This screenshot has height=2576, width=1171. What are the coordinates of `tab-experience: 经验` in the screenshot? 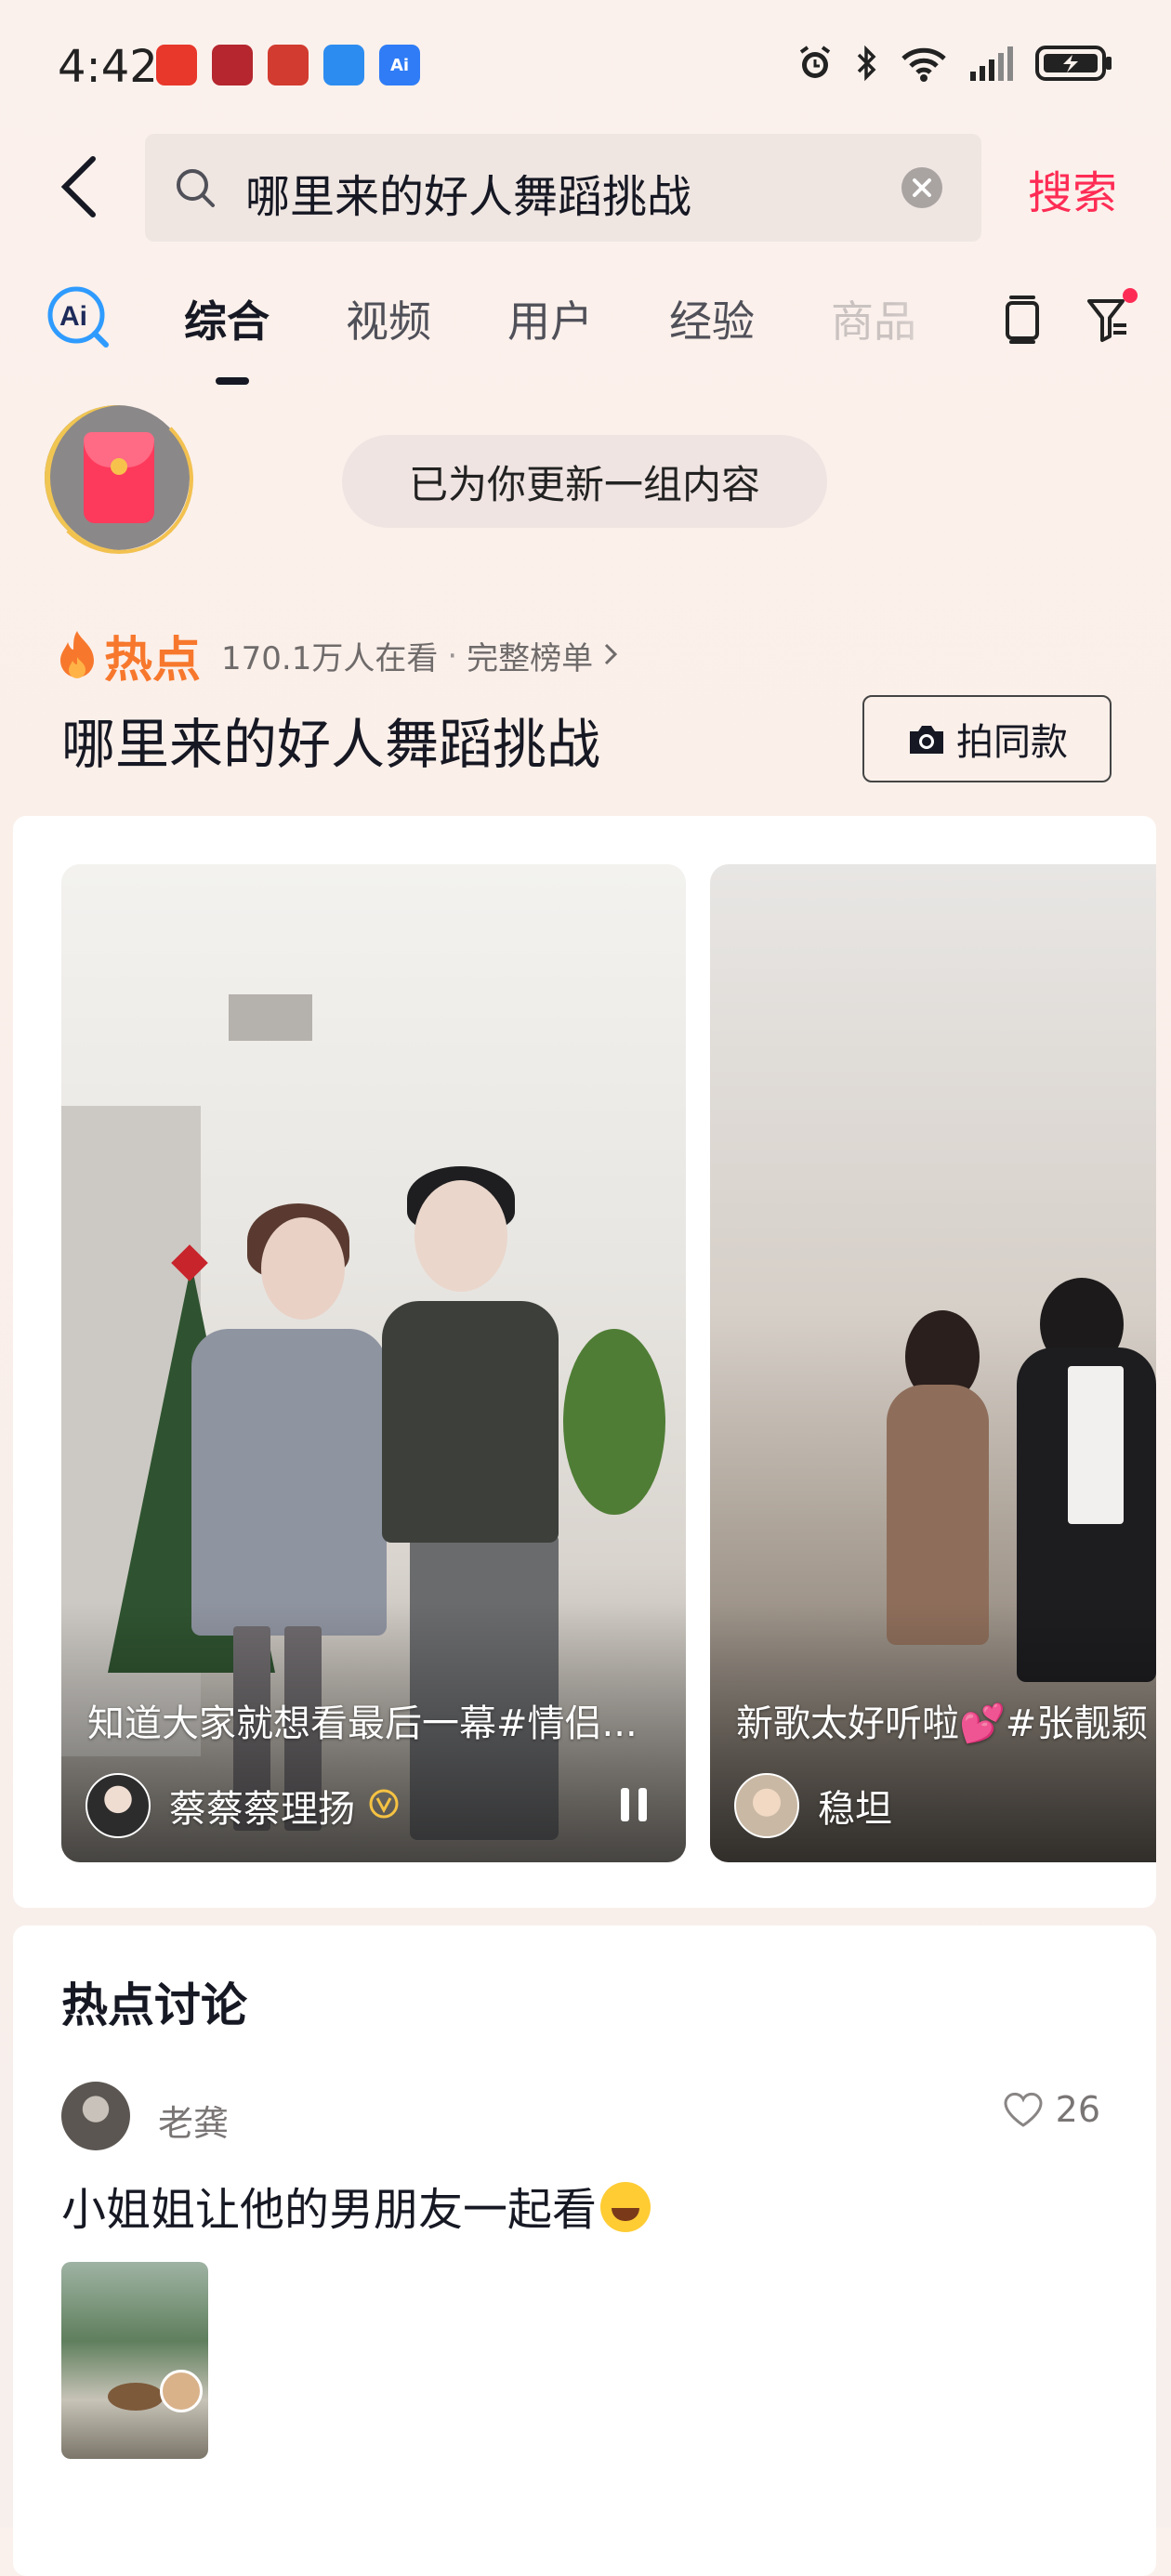 It's located at (712, 318).